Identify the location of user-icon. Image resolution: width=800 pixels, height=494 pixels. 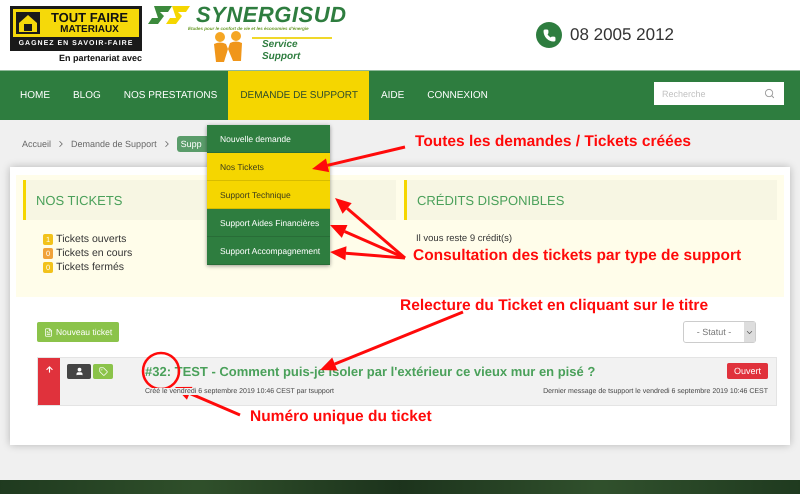
(79, 371).